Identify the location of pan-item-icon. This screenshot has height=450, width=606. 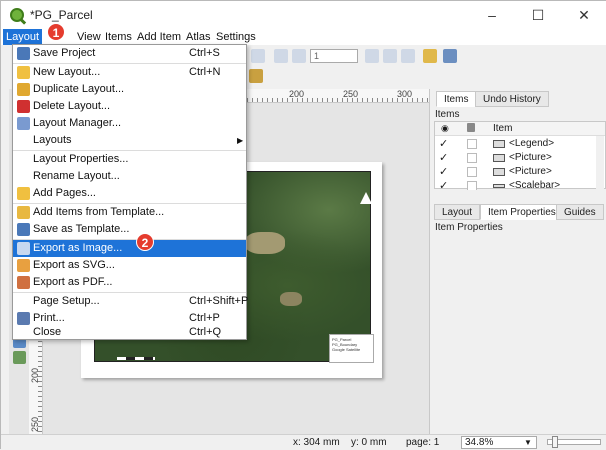
(256, 76).